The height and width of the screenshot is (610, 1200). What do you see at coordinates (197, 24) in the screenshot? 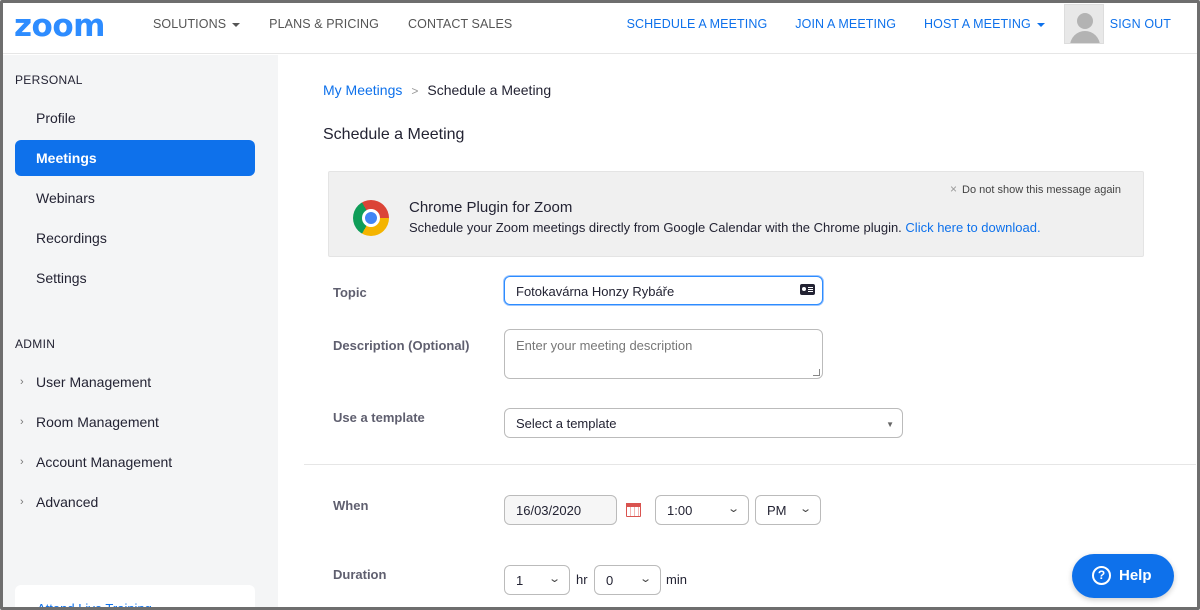
I see `nav-solutions: SOLUTIONS` at bounding box center [197, 24].